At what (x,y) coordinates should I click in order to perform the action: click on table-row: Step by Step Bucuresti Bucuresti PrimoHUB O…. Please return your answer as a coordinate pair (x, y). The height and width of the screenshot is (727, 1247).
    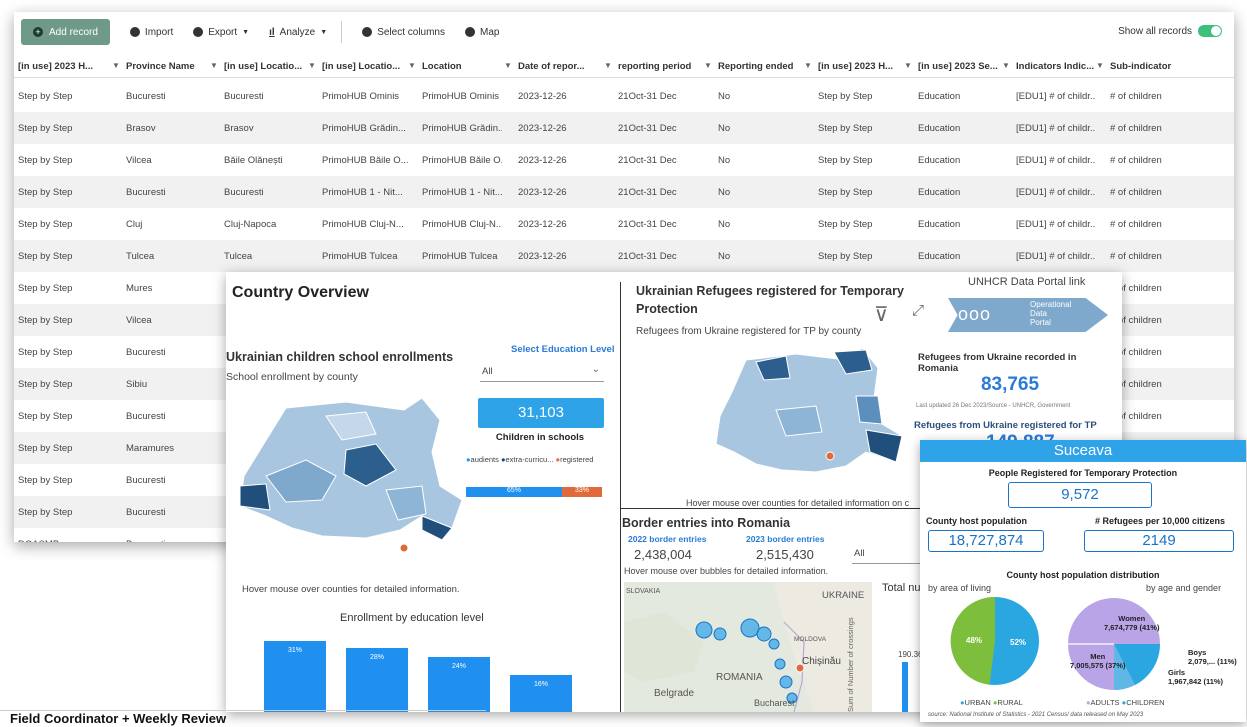
    Looking at the image, I should click on (624, 96).